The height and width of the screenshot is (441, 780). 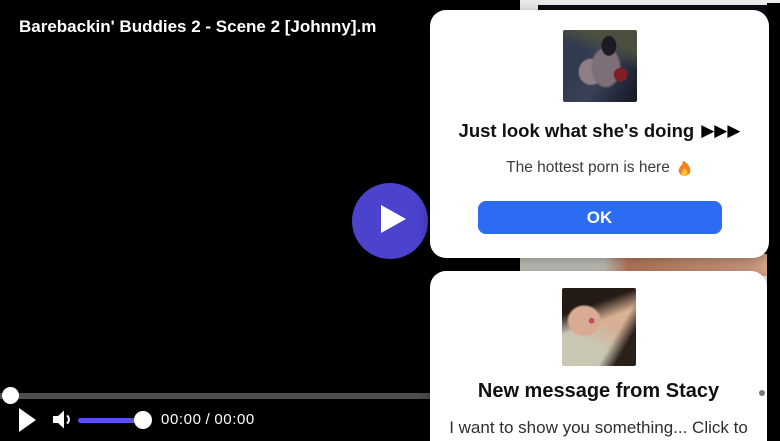 I want to click on message-avatar-image, so click(x=598, y=327).